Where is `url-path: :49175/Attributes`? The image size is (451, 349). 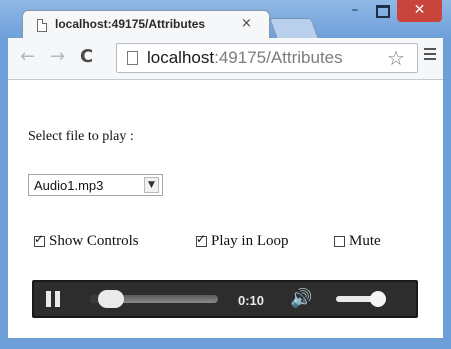
url-path: :49175/Attributes is located at coordinates (278, 57).